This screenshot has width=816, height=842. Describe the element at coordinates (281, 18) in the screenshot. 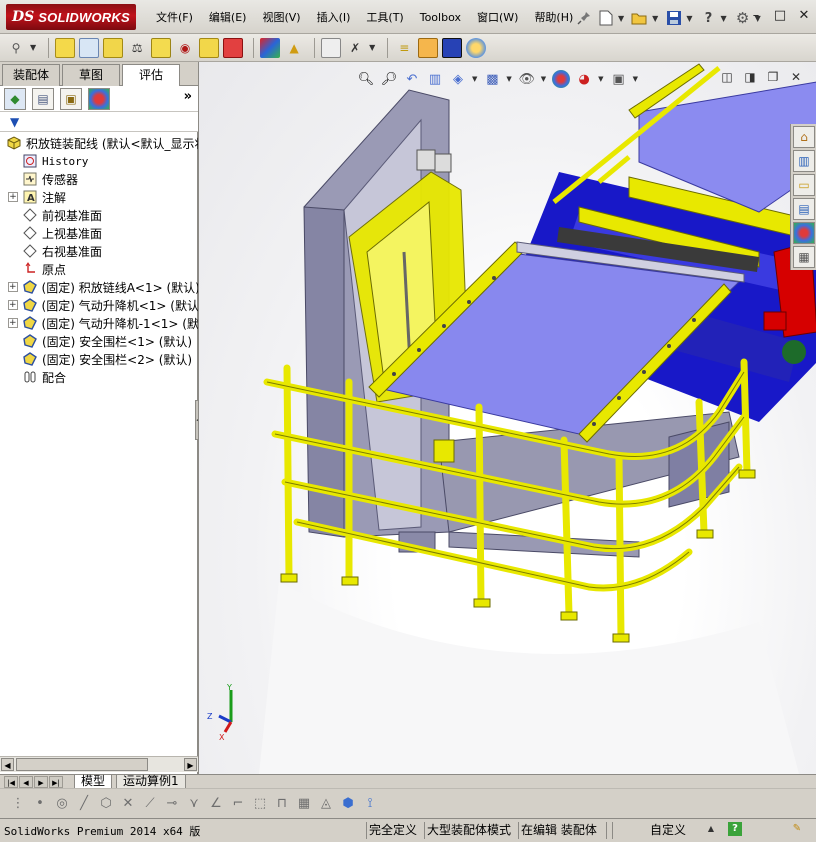

I see `menu-view: 视图(V)` at that location.